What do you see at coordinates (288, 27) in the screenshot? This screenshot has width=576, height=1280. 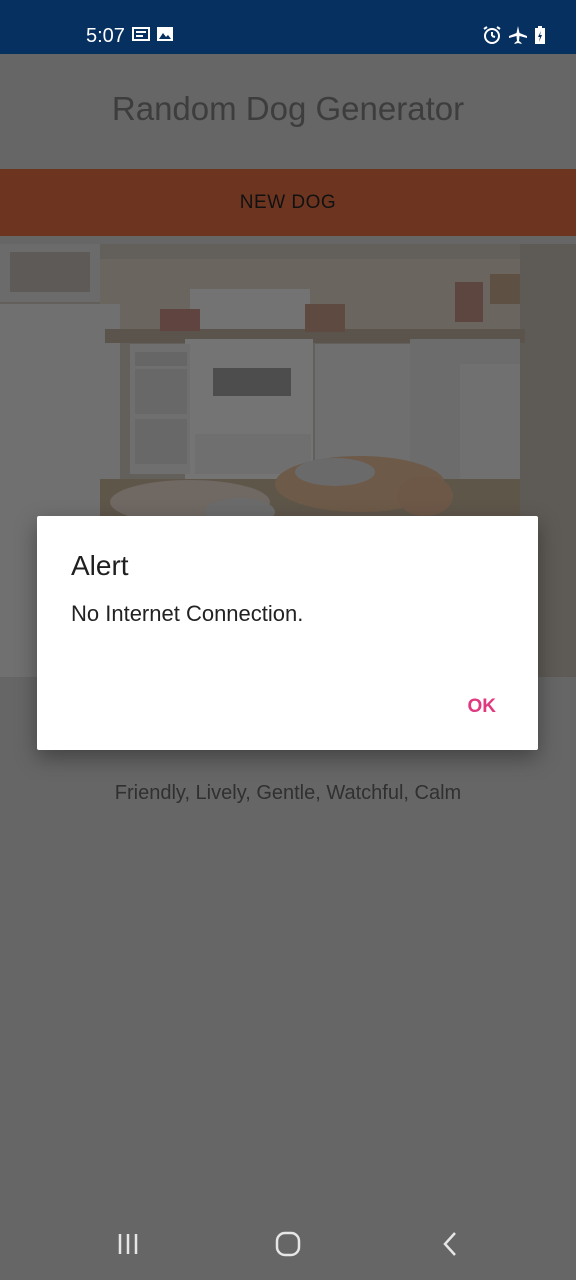 I see `status-bar: 5:07` at bounding box center [288, 27].